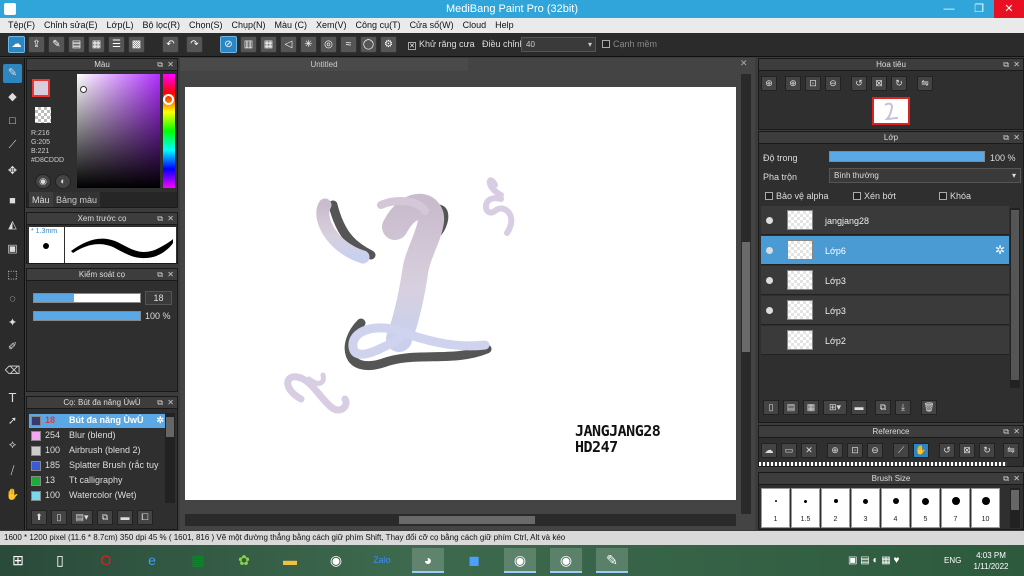 The image size is (1024, 576). Describe the element at coordinates (194, 44) in the screenshot. I see `redo-icon: ↷` at that location.